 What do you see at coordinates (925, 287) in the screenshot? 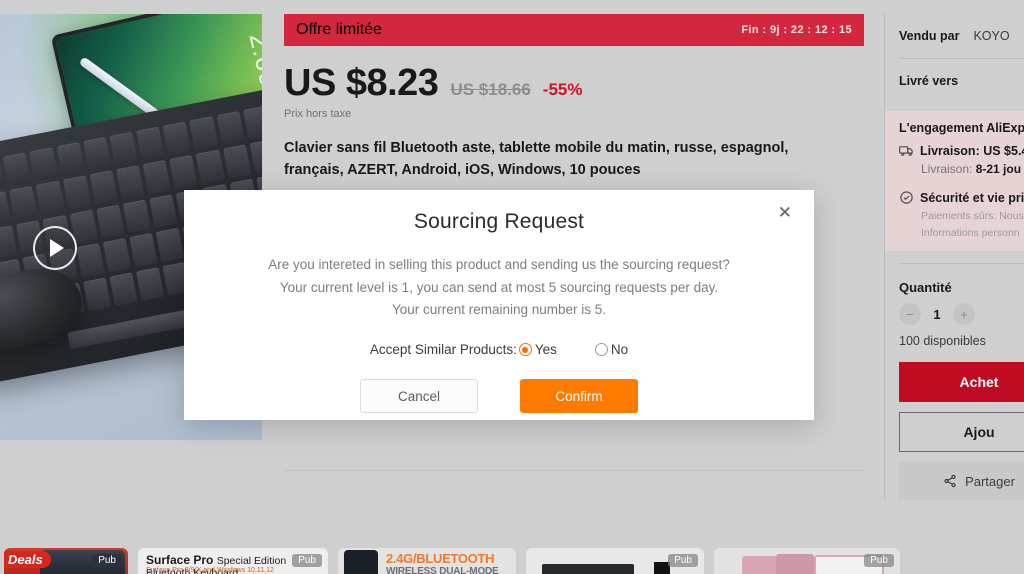
I see `quantity-label: Quantité` at bounding box center [925, 287].